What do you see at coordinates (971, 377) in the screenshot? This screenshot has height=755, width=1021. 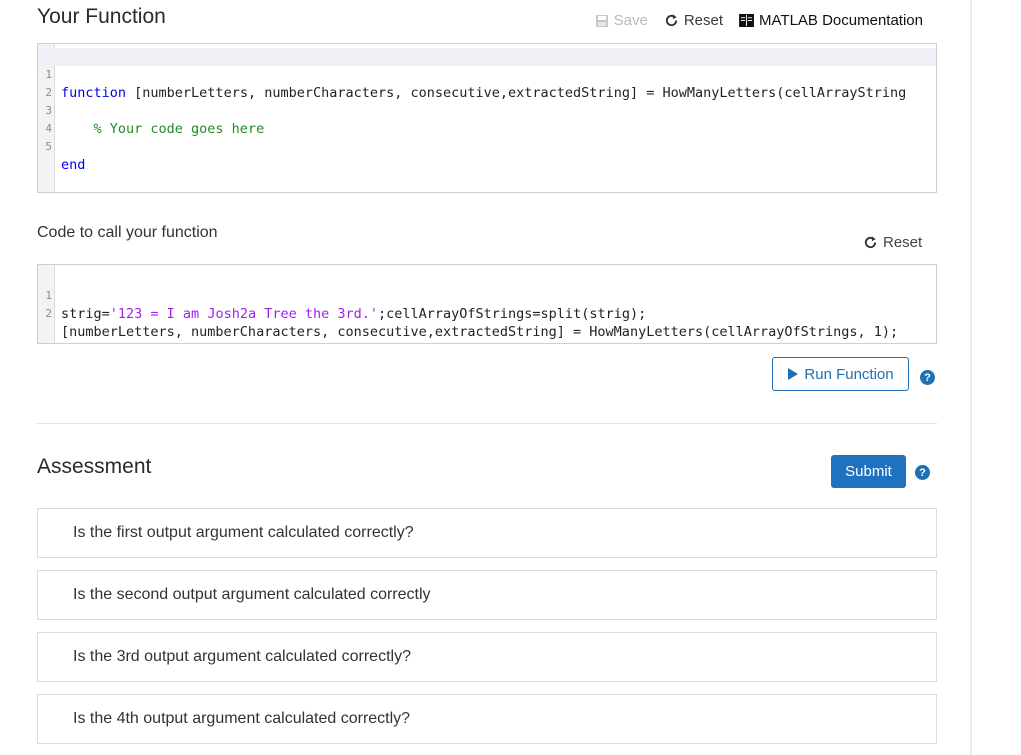 I see `right-border` at bounding box center [971, 377].